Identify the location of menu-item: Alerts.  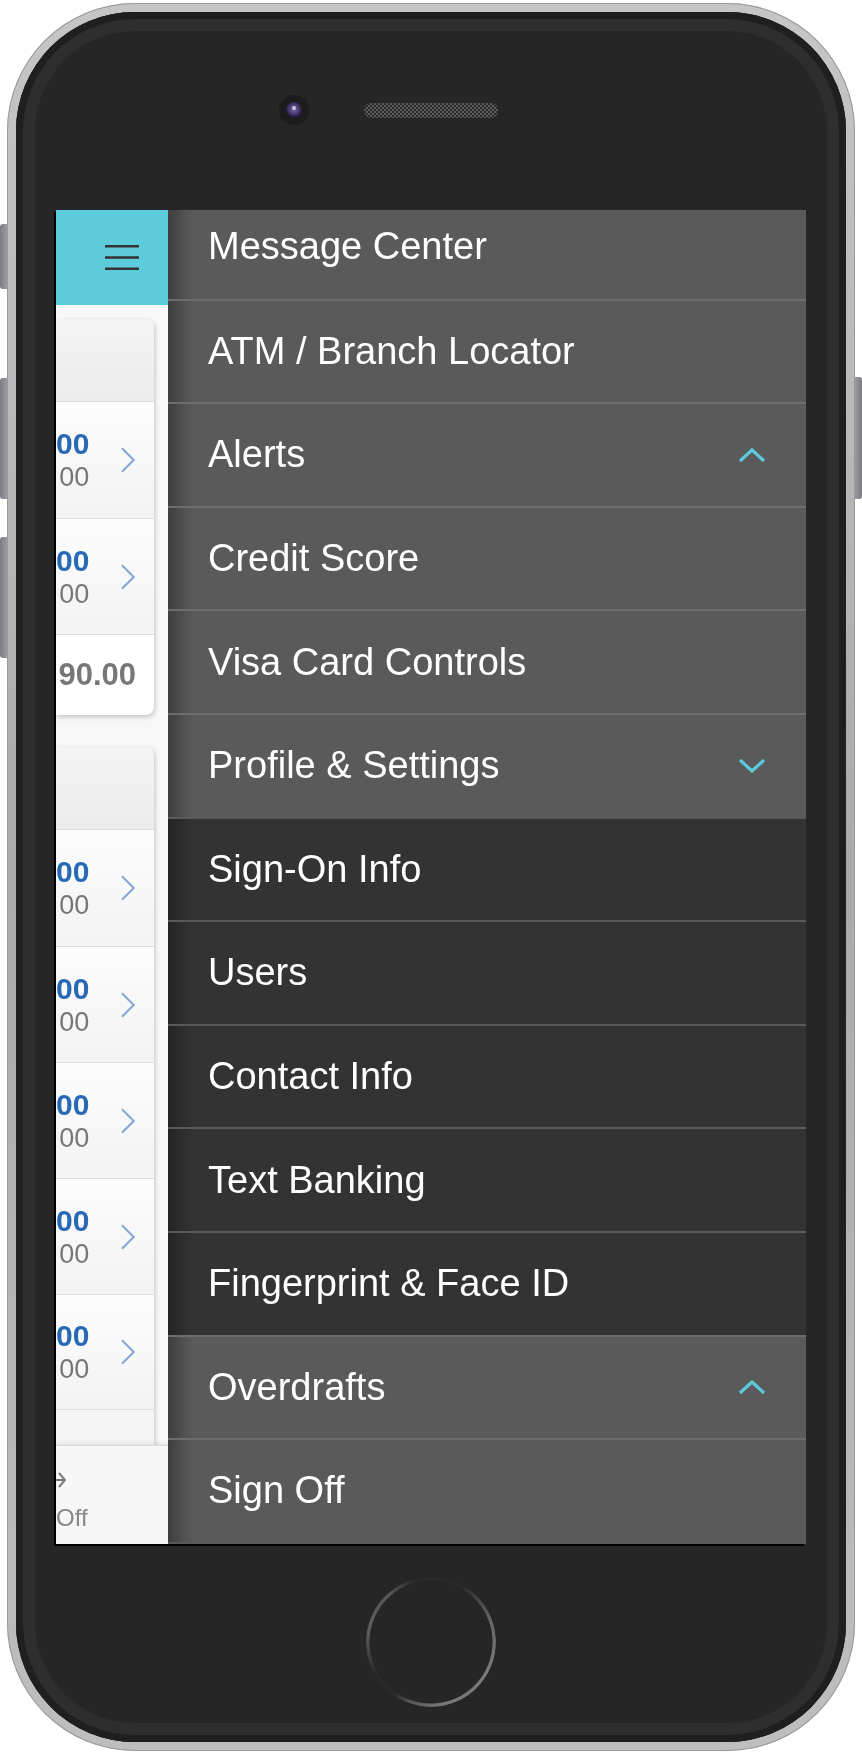
(487, 454).